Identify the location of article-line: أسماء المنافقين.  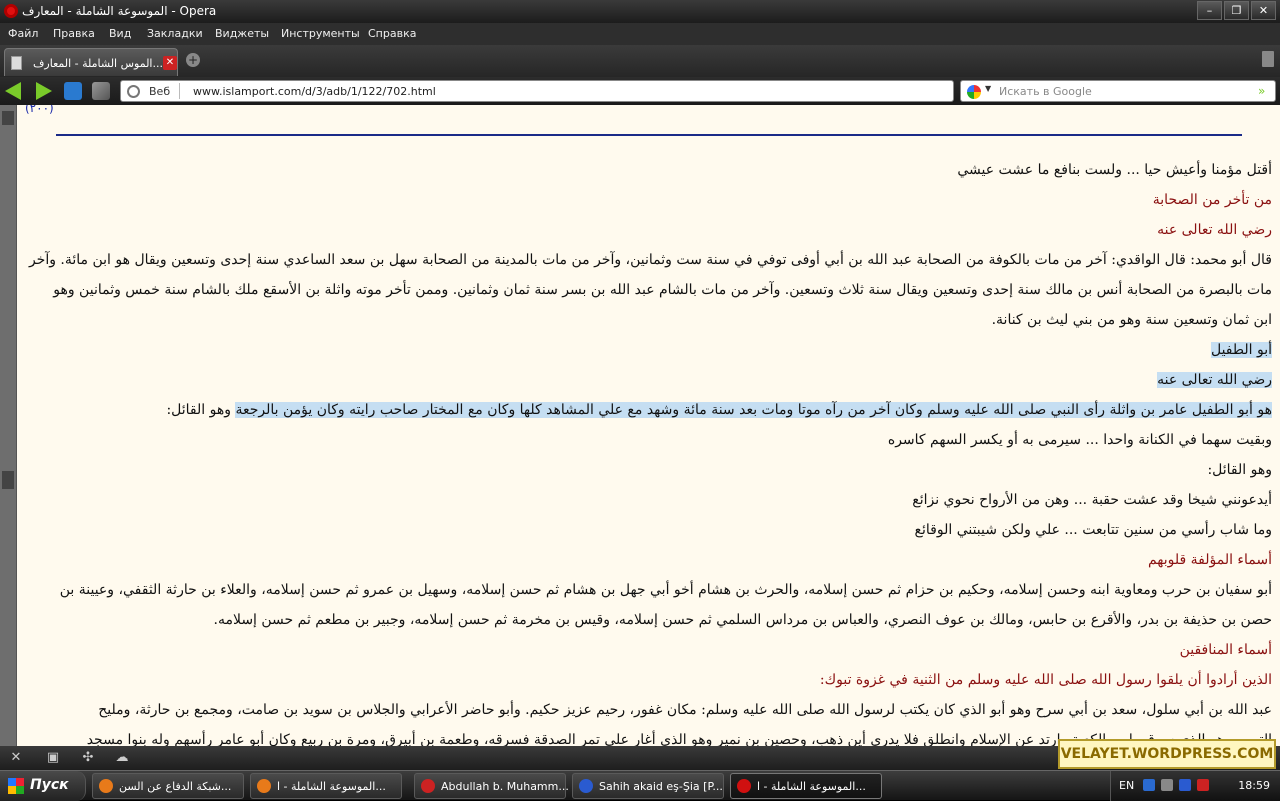
(1225, 650).